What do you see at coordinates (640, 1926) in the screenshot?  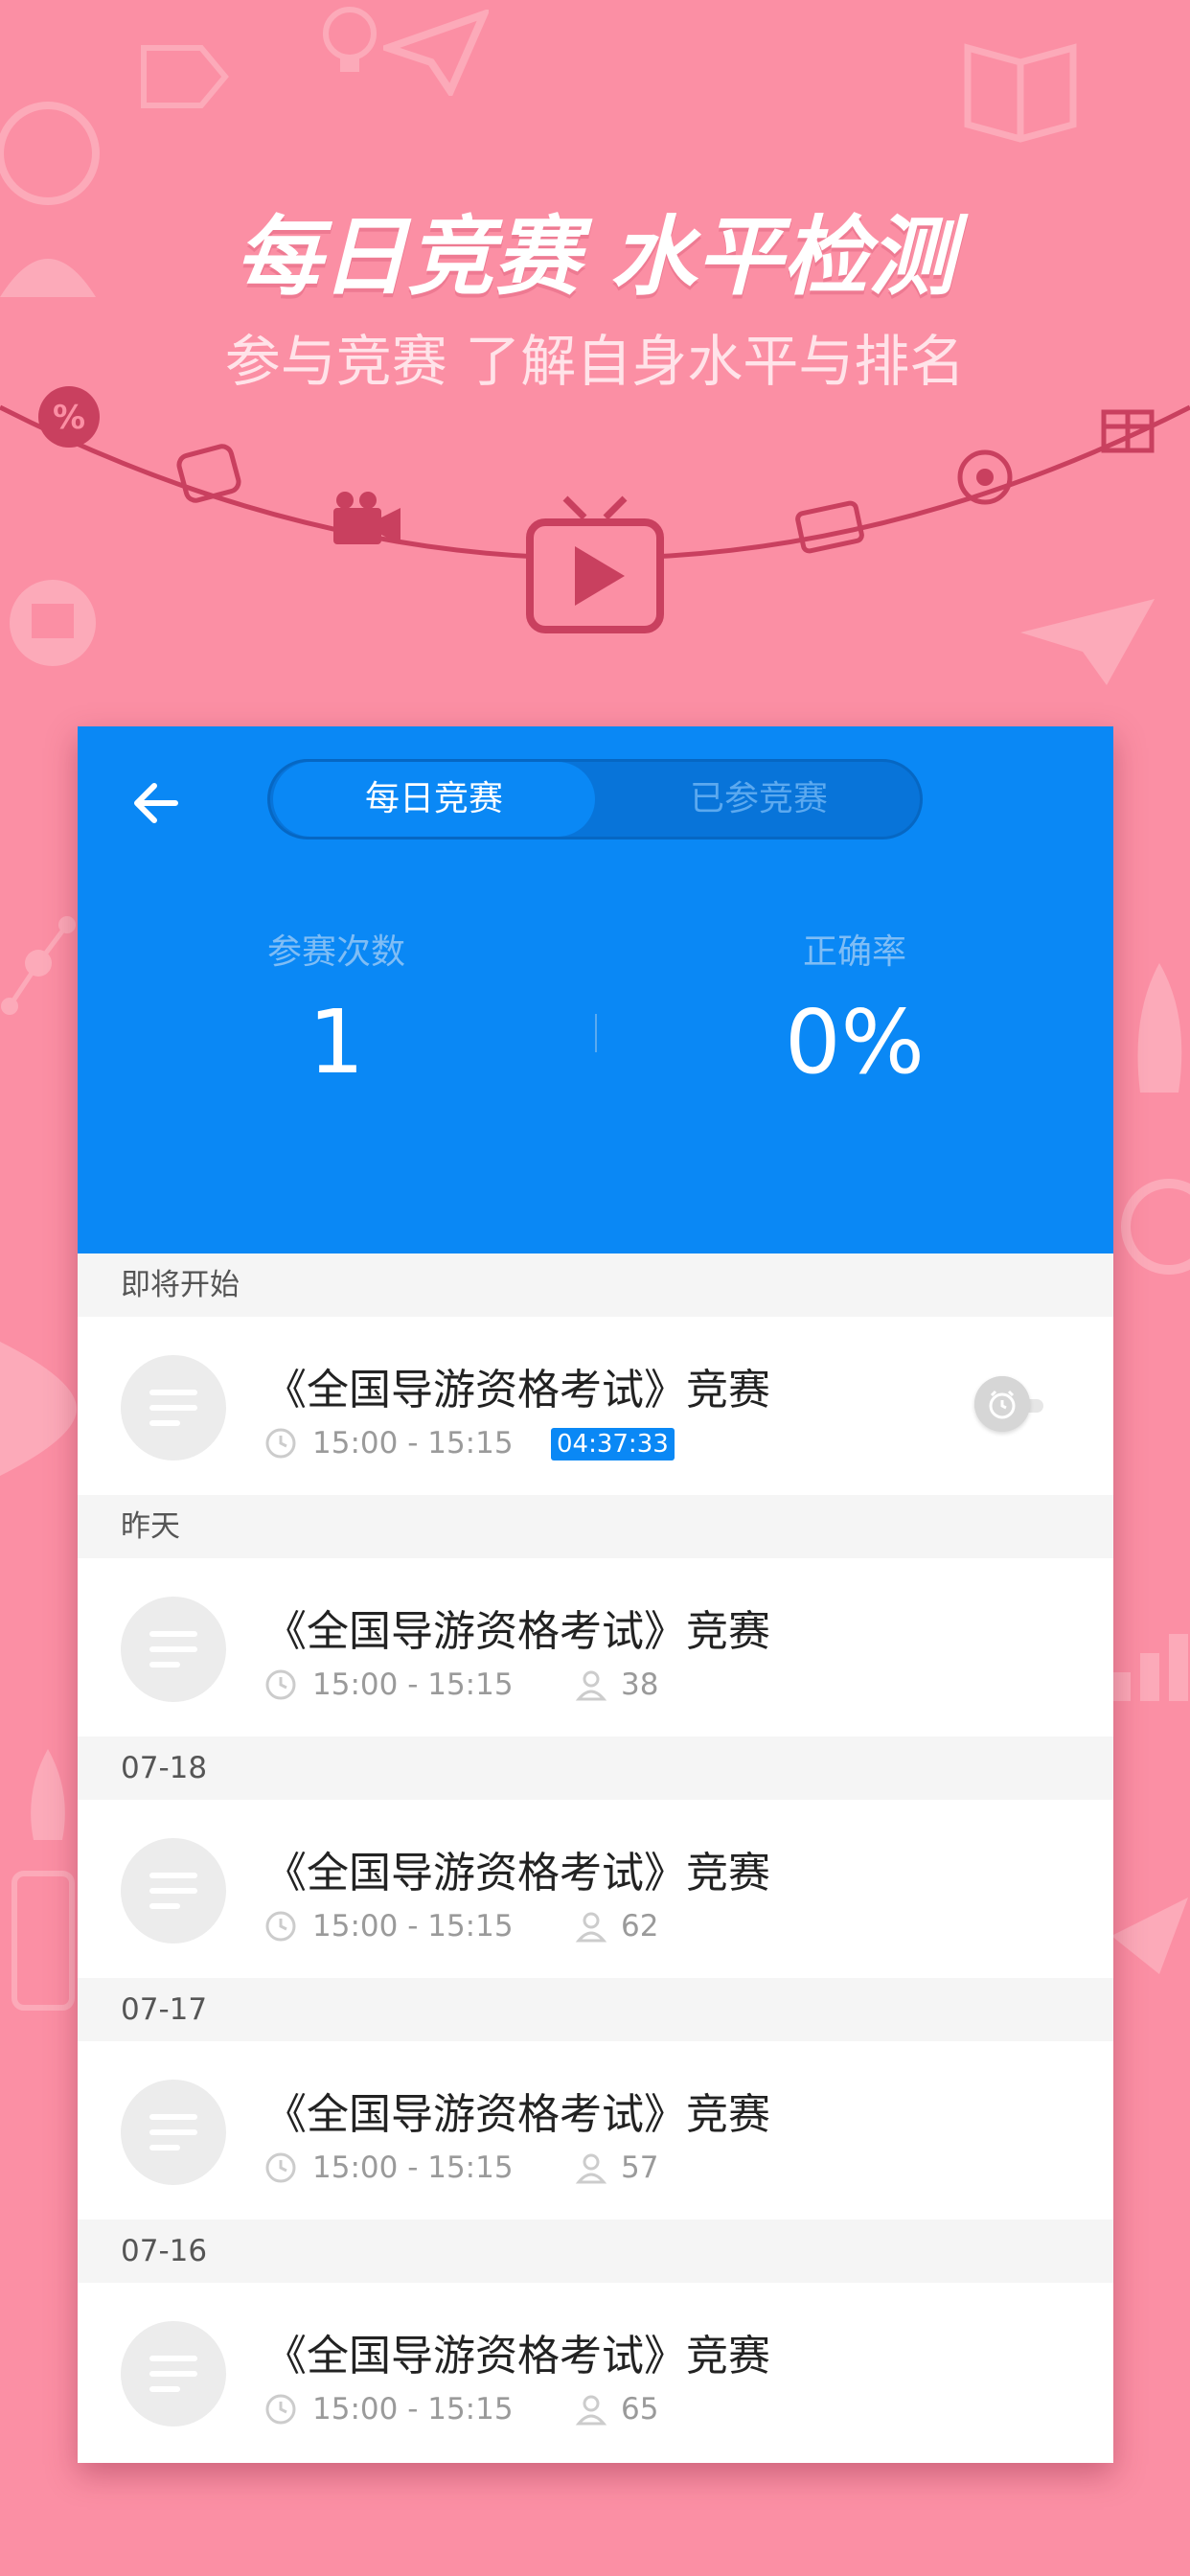 I see `participant-count: 62` at bounding box center [640, 1926].